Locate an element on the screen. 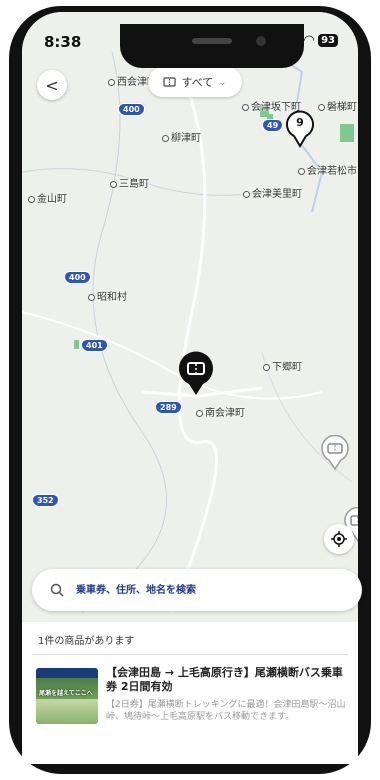  search-input is located at coordinates (201, 590).